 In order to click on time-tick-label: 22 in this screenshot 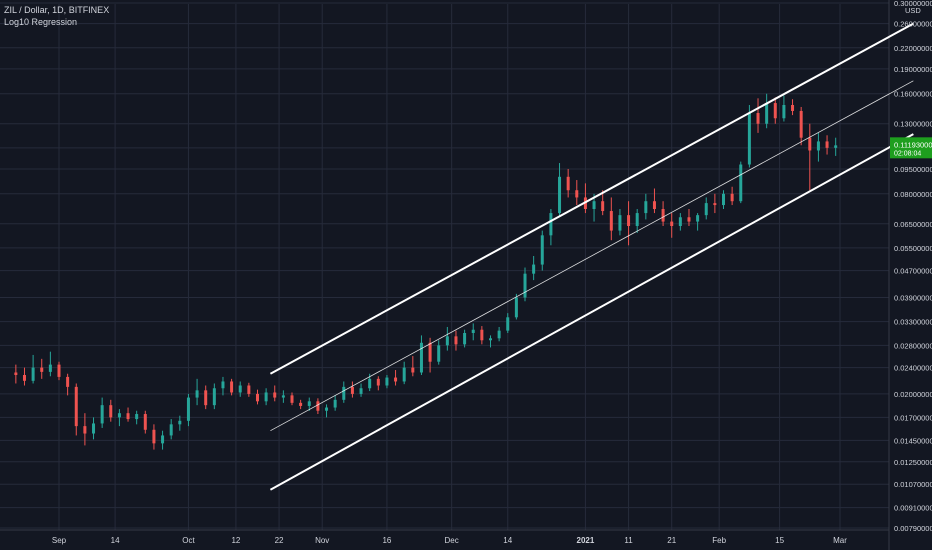, I will do `click(279, 540)`.